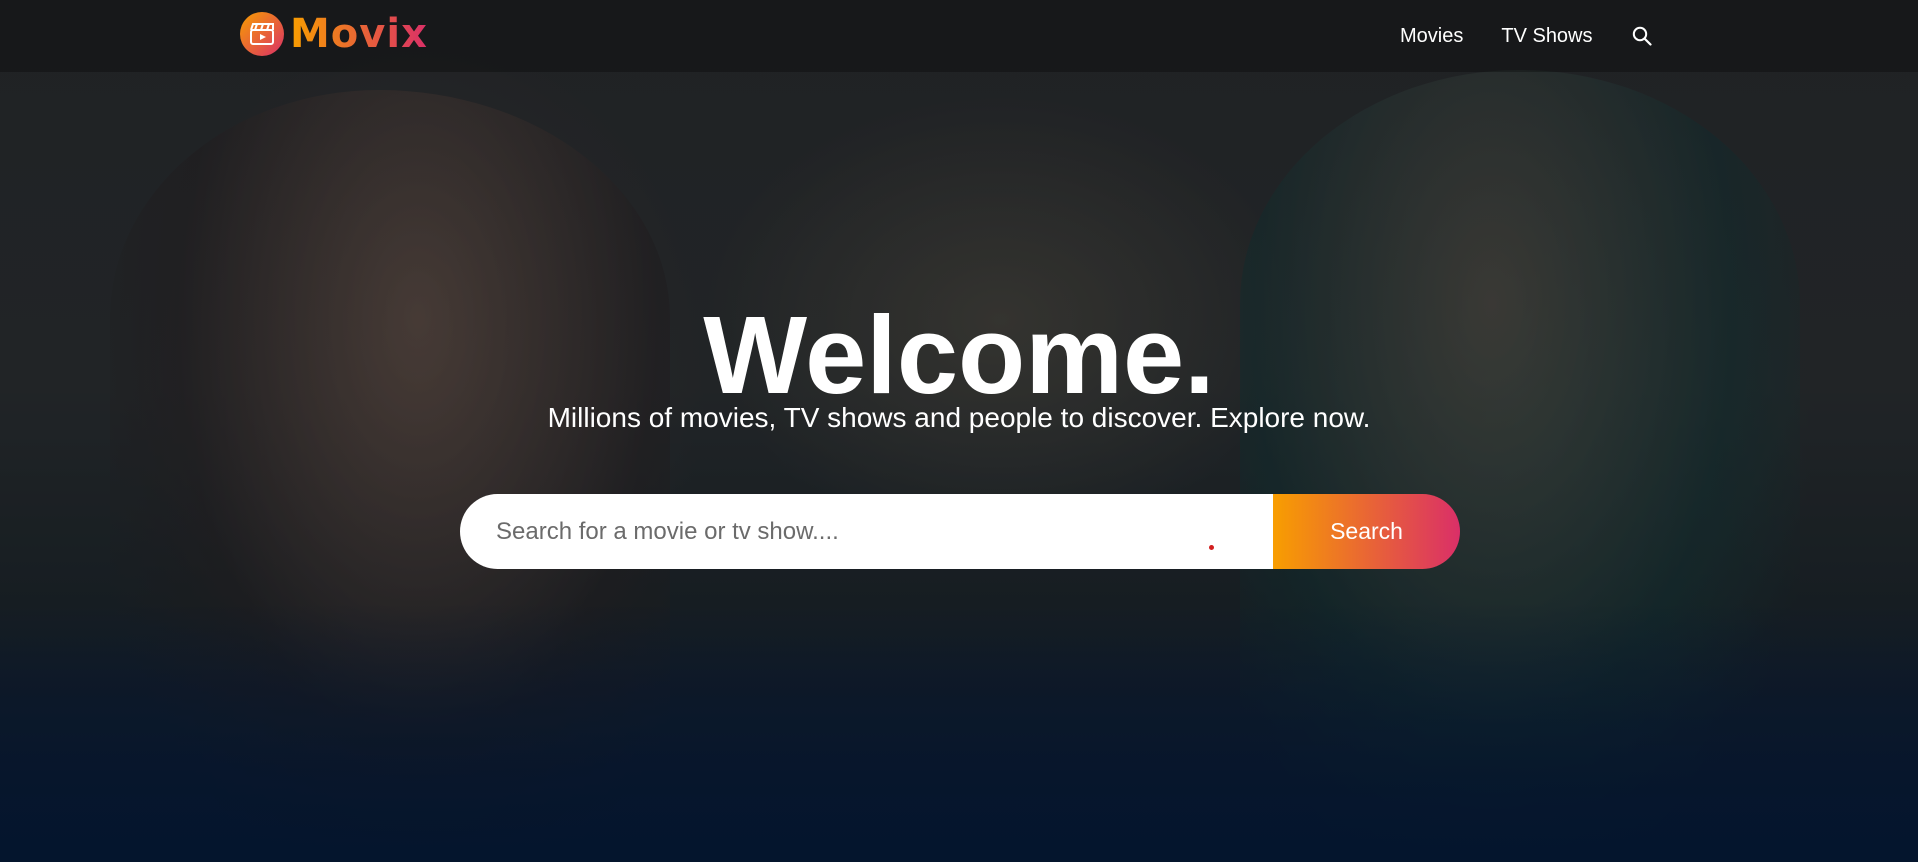  What do you see at coordinates (1431, 36) in the screenshot?
I see `nav-movies: Movies` at bounding box center [1431, 36].